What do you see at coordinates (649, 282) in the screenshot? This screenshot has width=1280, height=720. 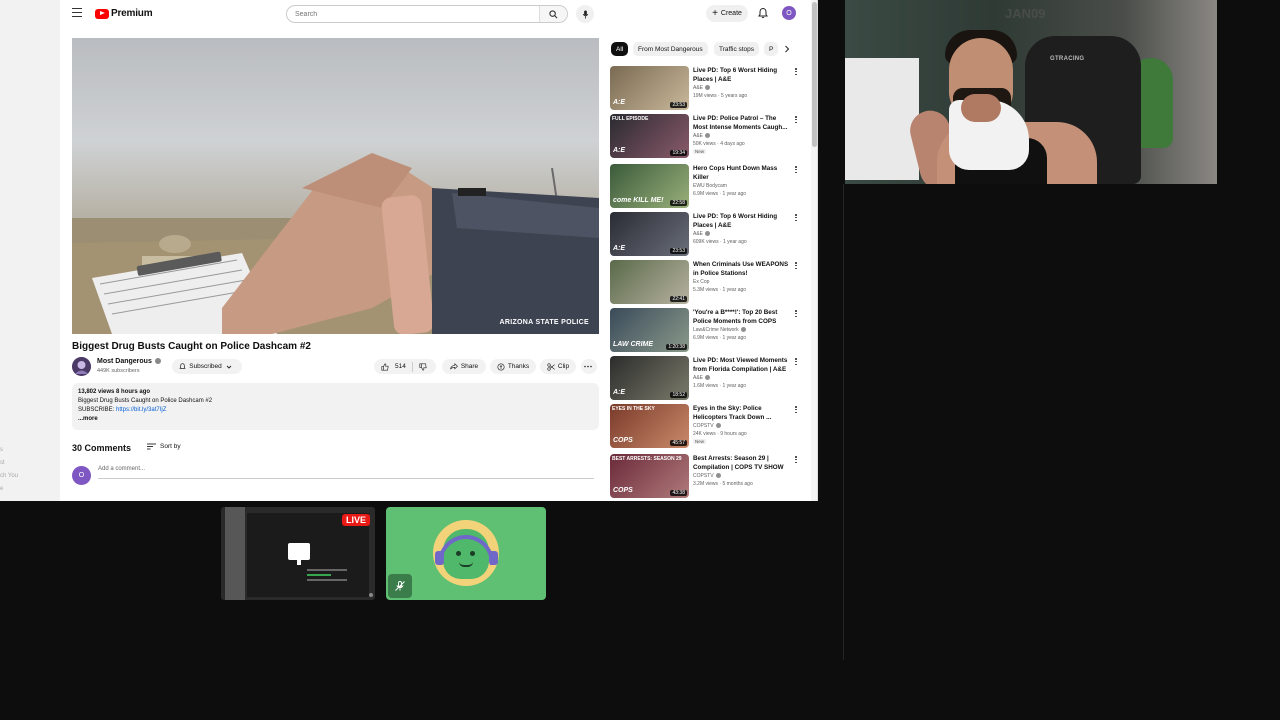 I see `video-thumbnail: 22:41` at bounding box center [649, 282].